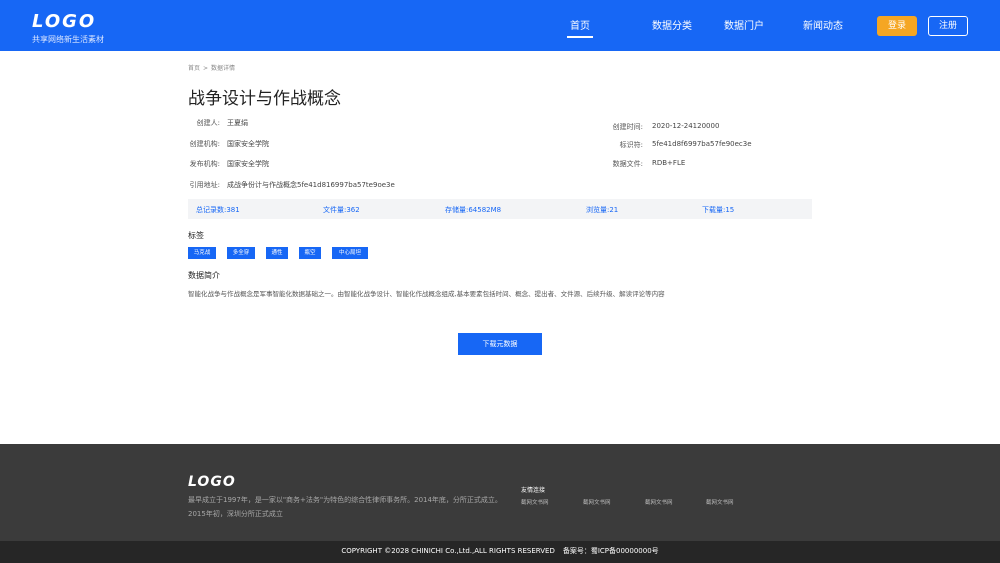 The width and height of the screenshot is (1000, 563). What do you see at coordinates (948, 26) in the screenshot?
I see `register-button: 注册` at bounding box center [948, 26].